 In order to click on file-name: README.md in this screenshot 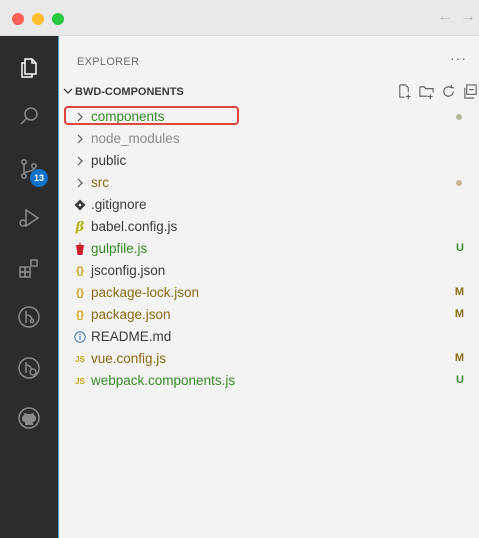, I will do `click(131, 336)`.